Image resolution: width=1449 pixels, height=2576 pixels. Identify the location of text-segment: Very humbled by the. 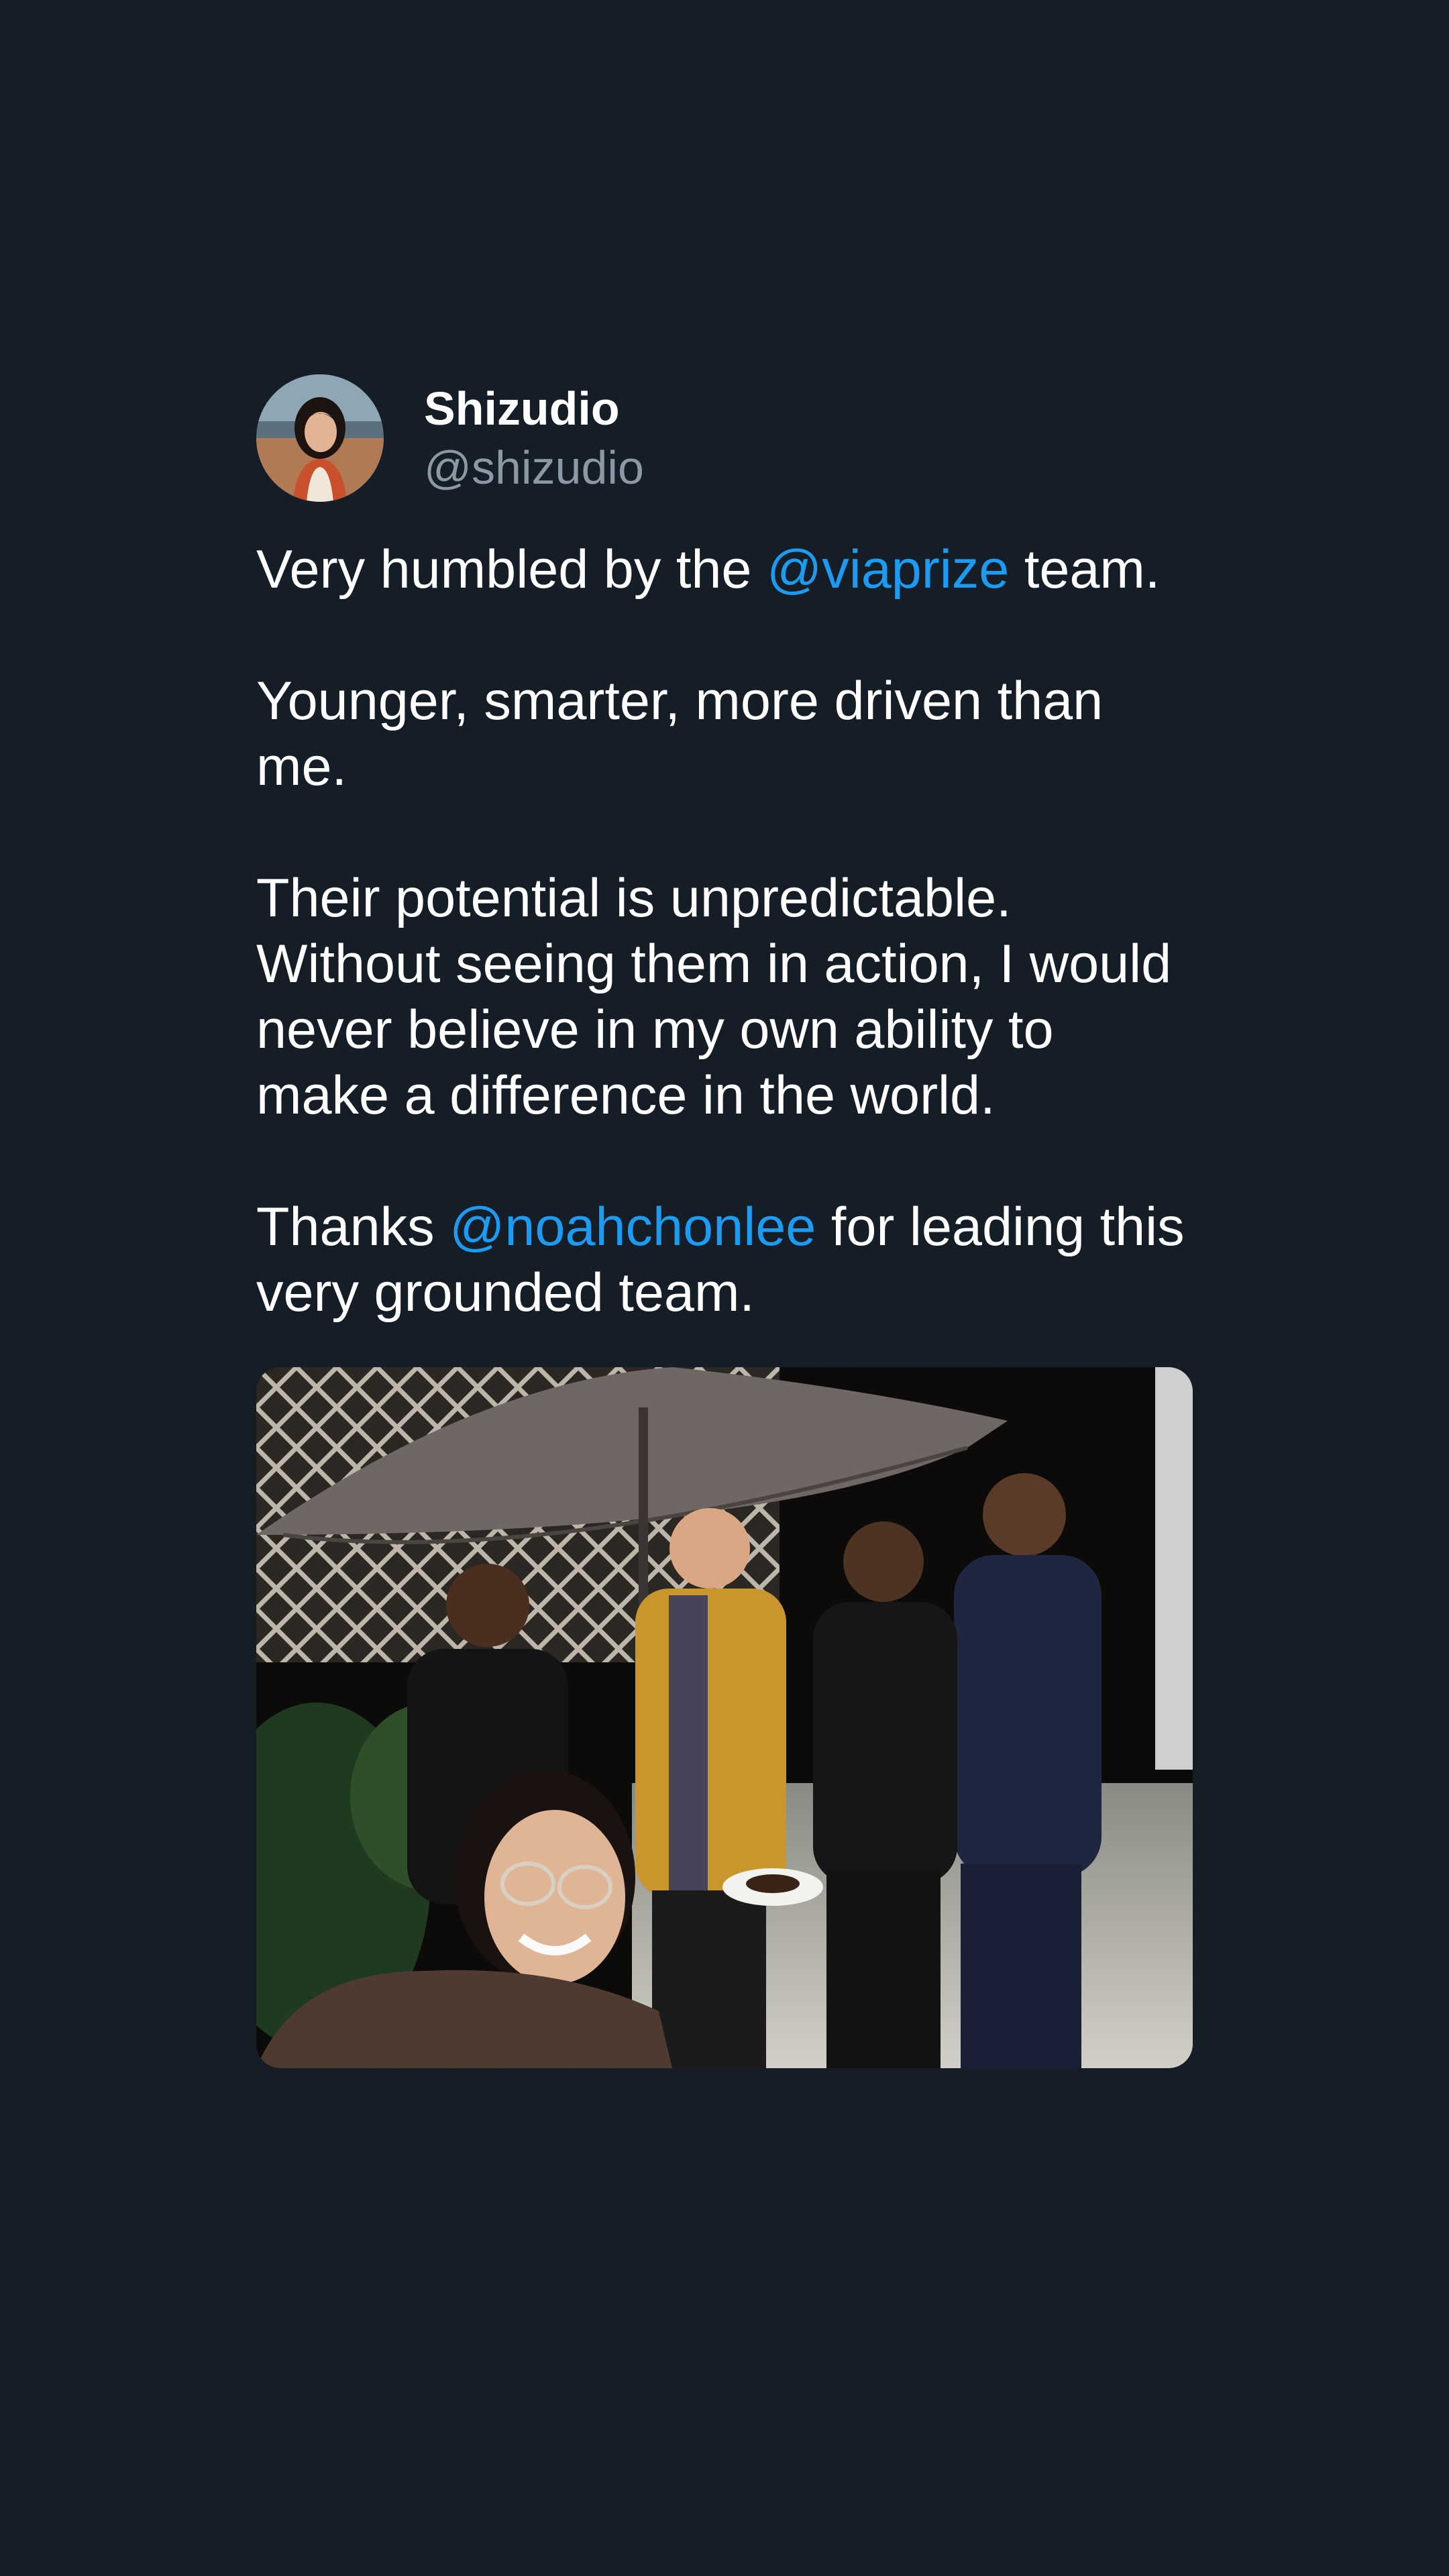
(511, 569).